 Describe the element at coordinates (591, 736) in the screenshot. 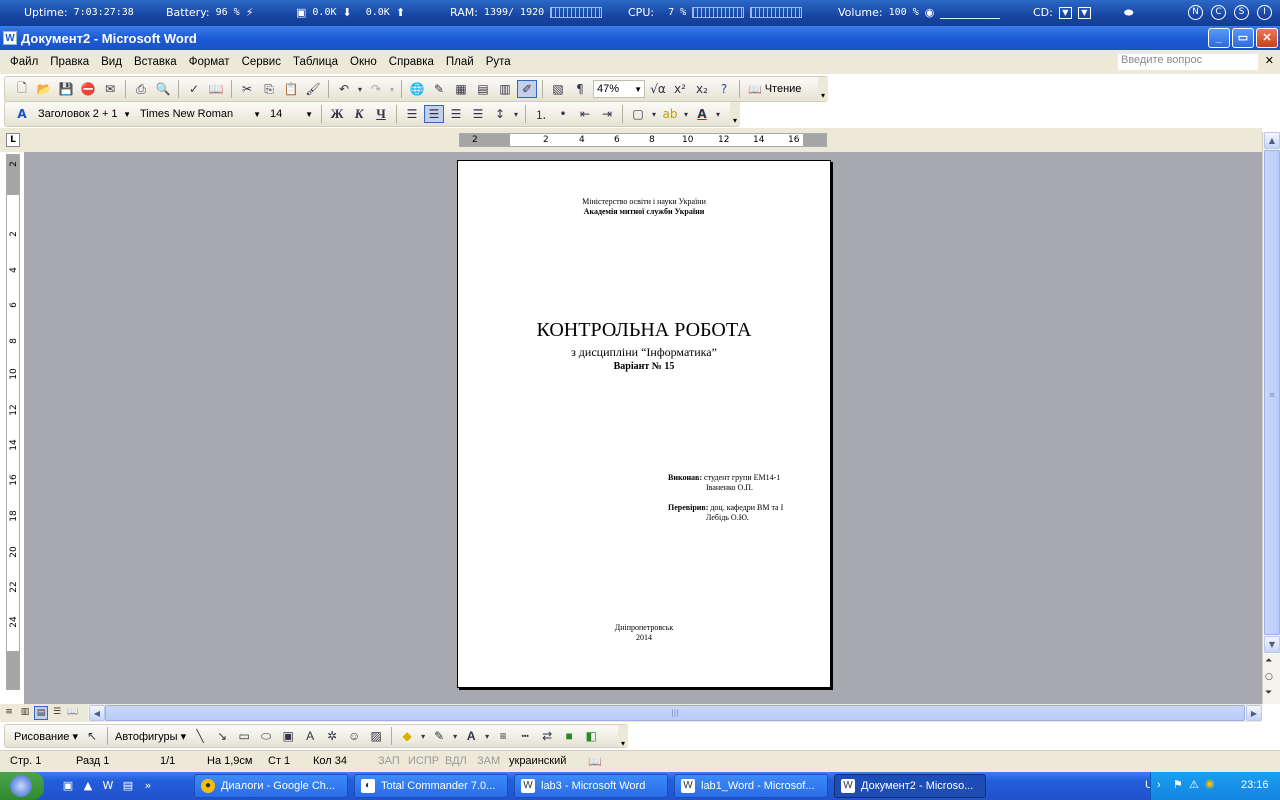

I see `3d-style-icon: ◧` at that location.